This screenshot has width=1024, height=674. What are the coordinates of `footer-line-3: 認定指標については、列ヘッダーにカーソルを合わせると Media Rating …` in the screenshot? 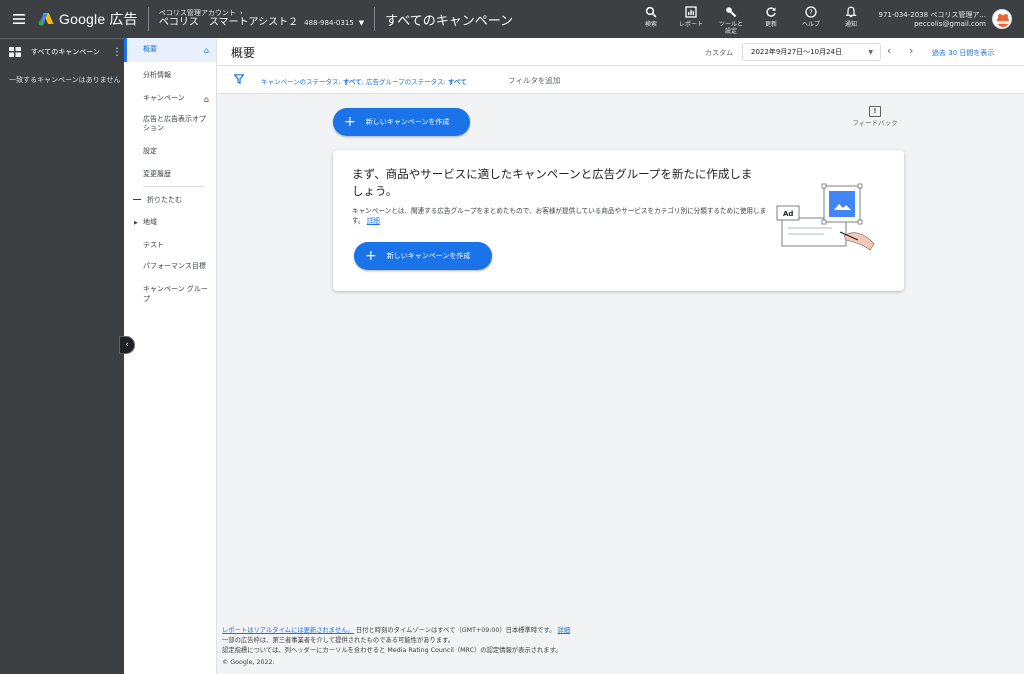 It's located at (392, 650).